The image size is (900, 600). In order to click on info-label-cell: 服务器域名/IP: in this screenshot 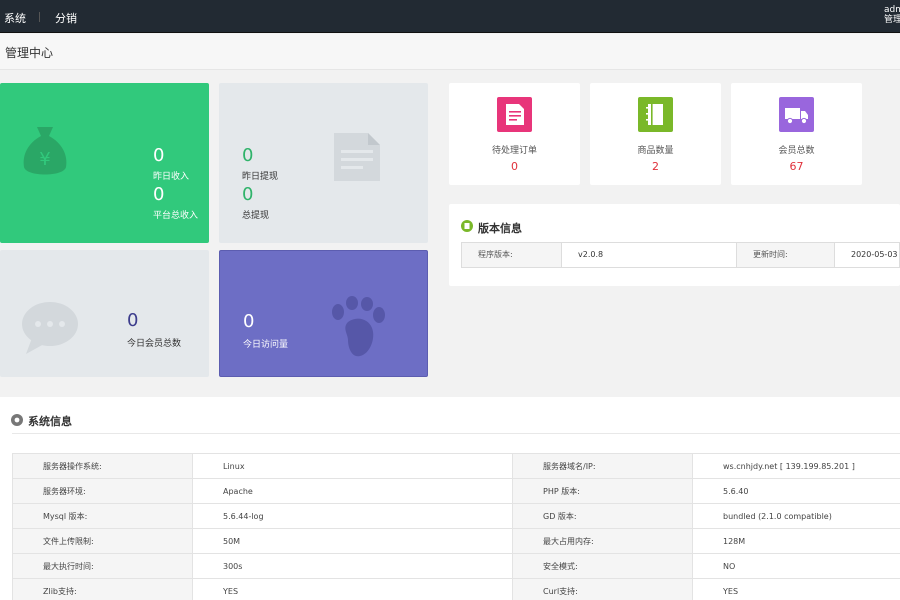, I will do `click(602, 466)`.